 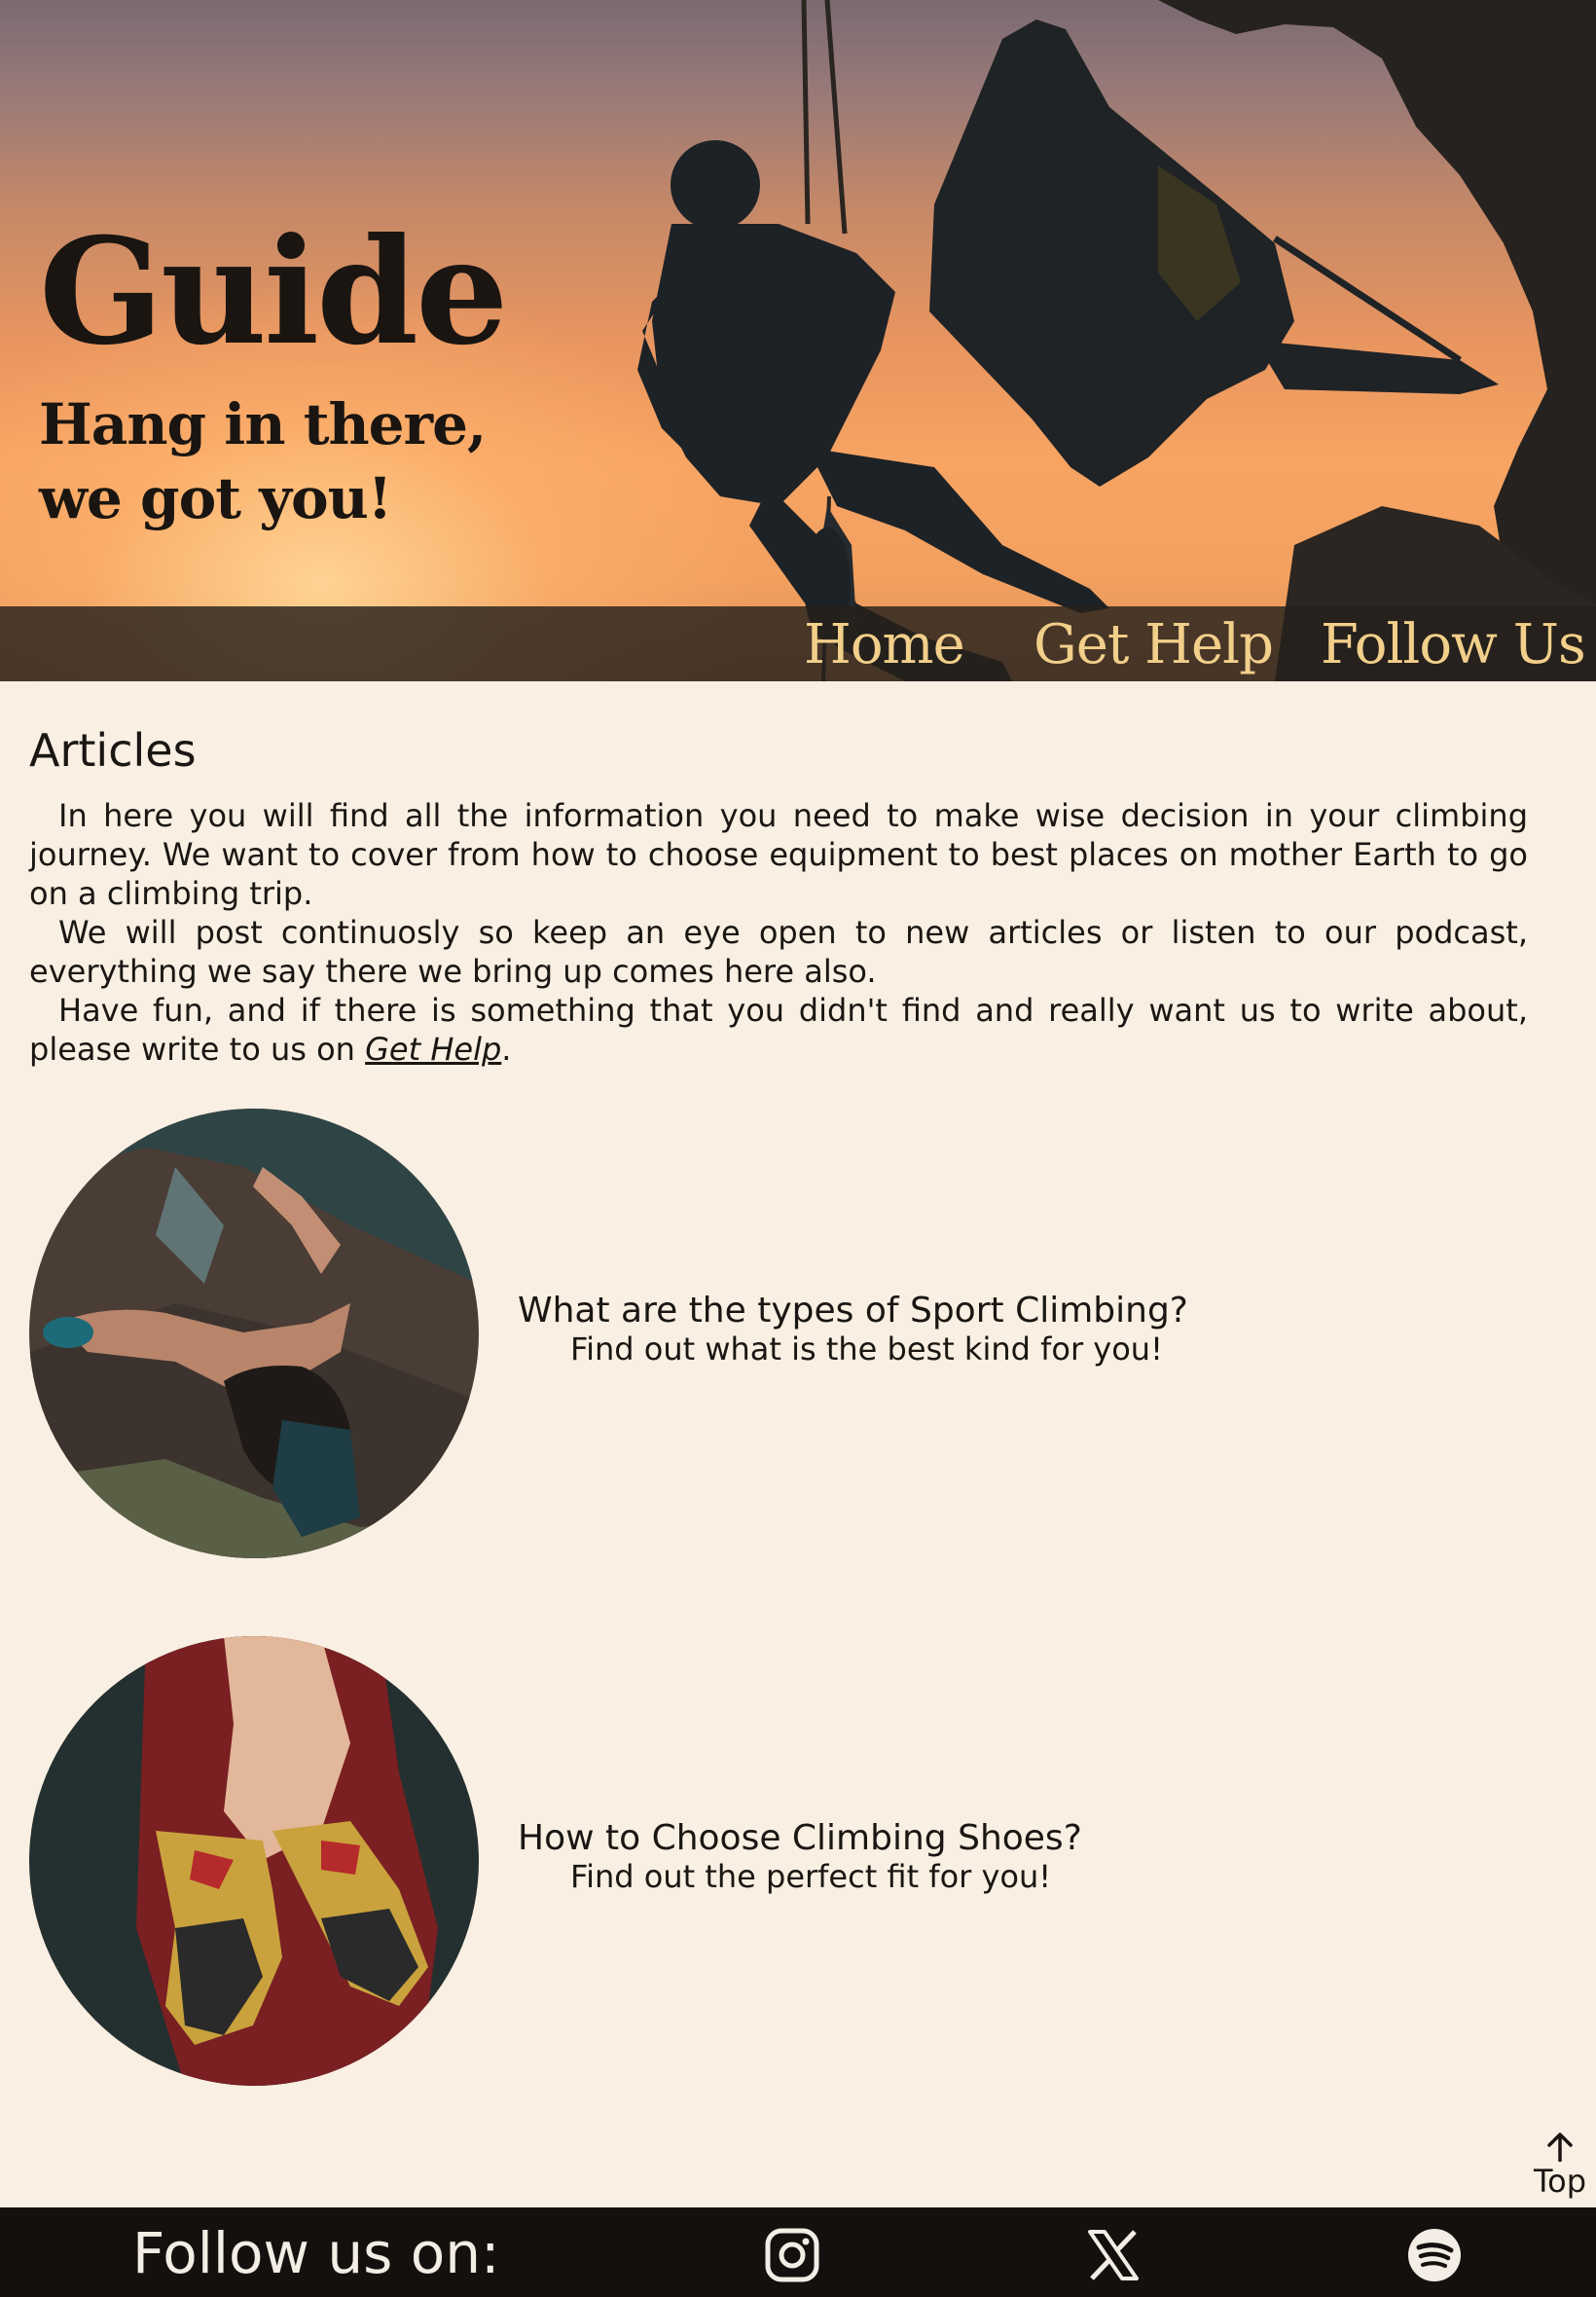 What do you see at coordinates (1113, 2255) in the screenshot?
I see `x-icon` at bounding box center [1113, 2255].